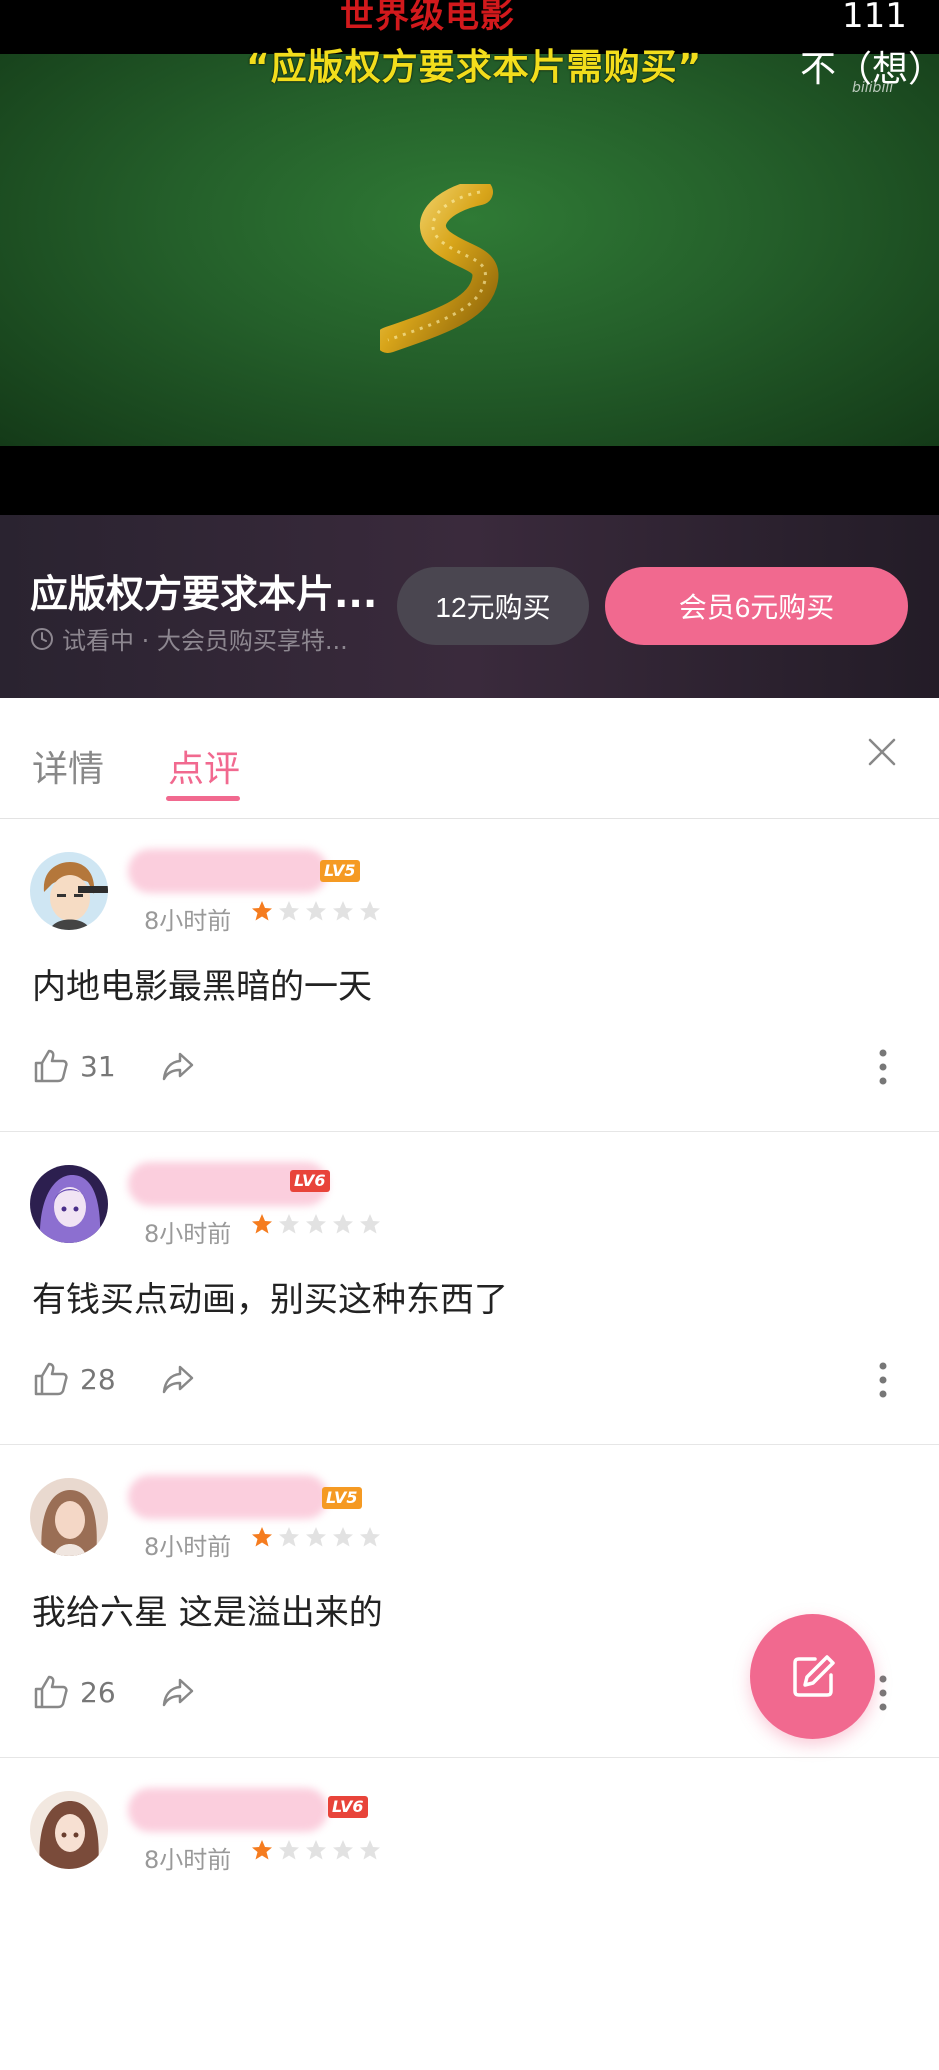 The image size is (939, 2070). Describe the element at coordinates (204, 766) in the screenshot. I see `tab-review: 点评` at that location.